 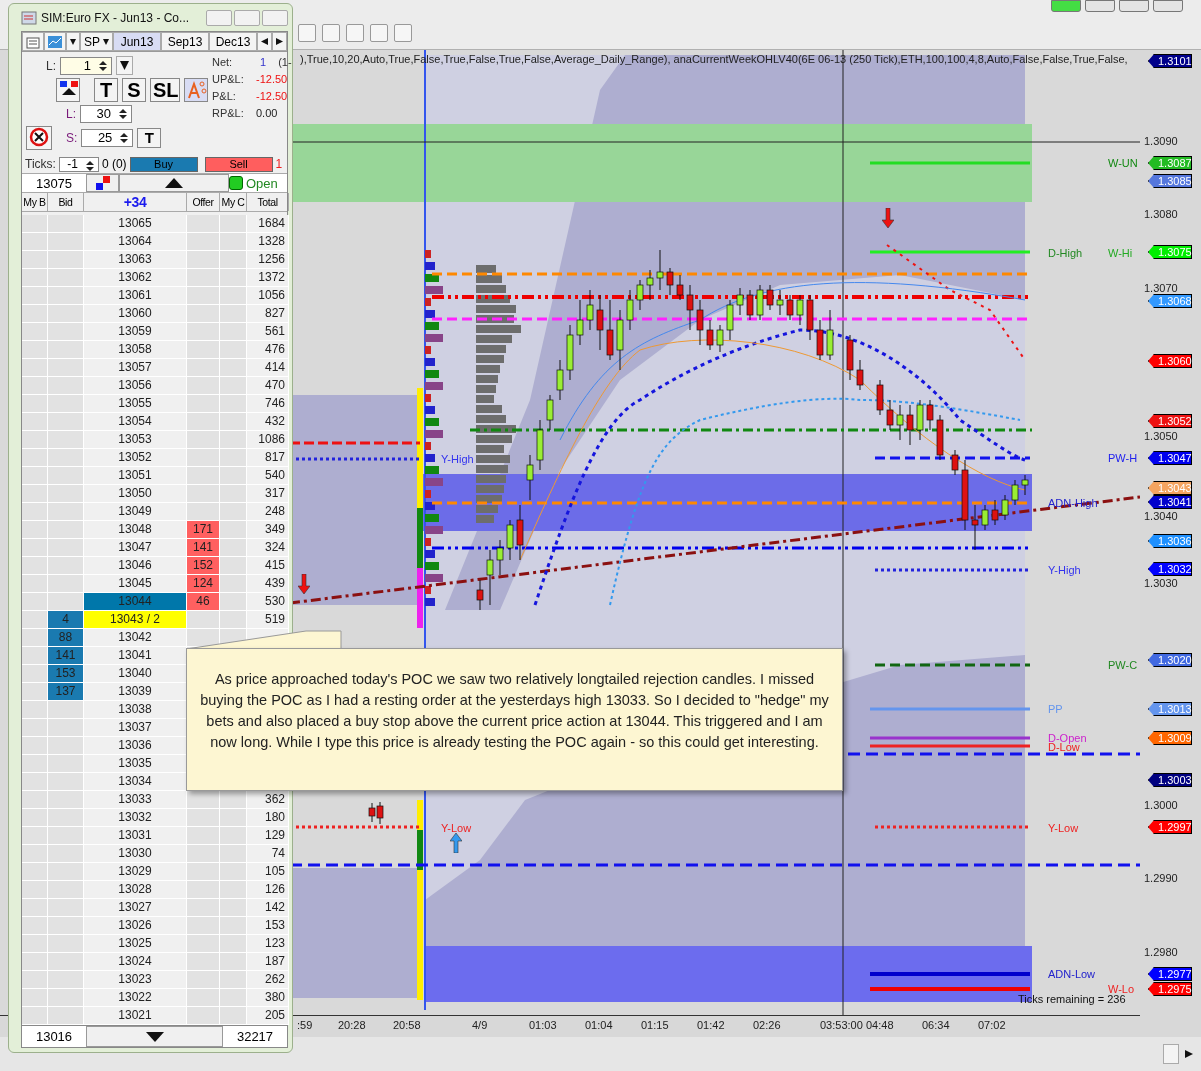 What do you see at coordinates (33, 41) in the screenshot?
I see `properties-icon` at bounding box center [33, 41].